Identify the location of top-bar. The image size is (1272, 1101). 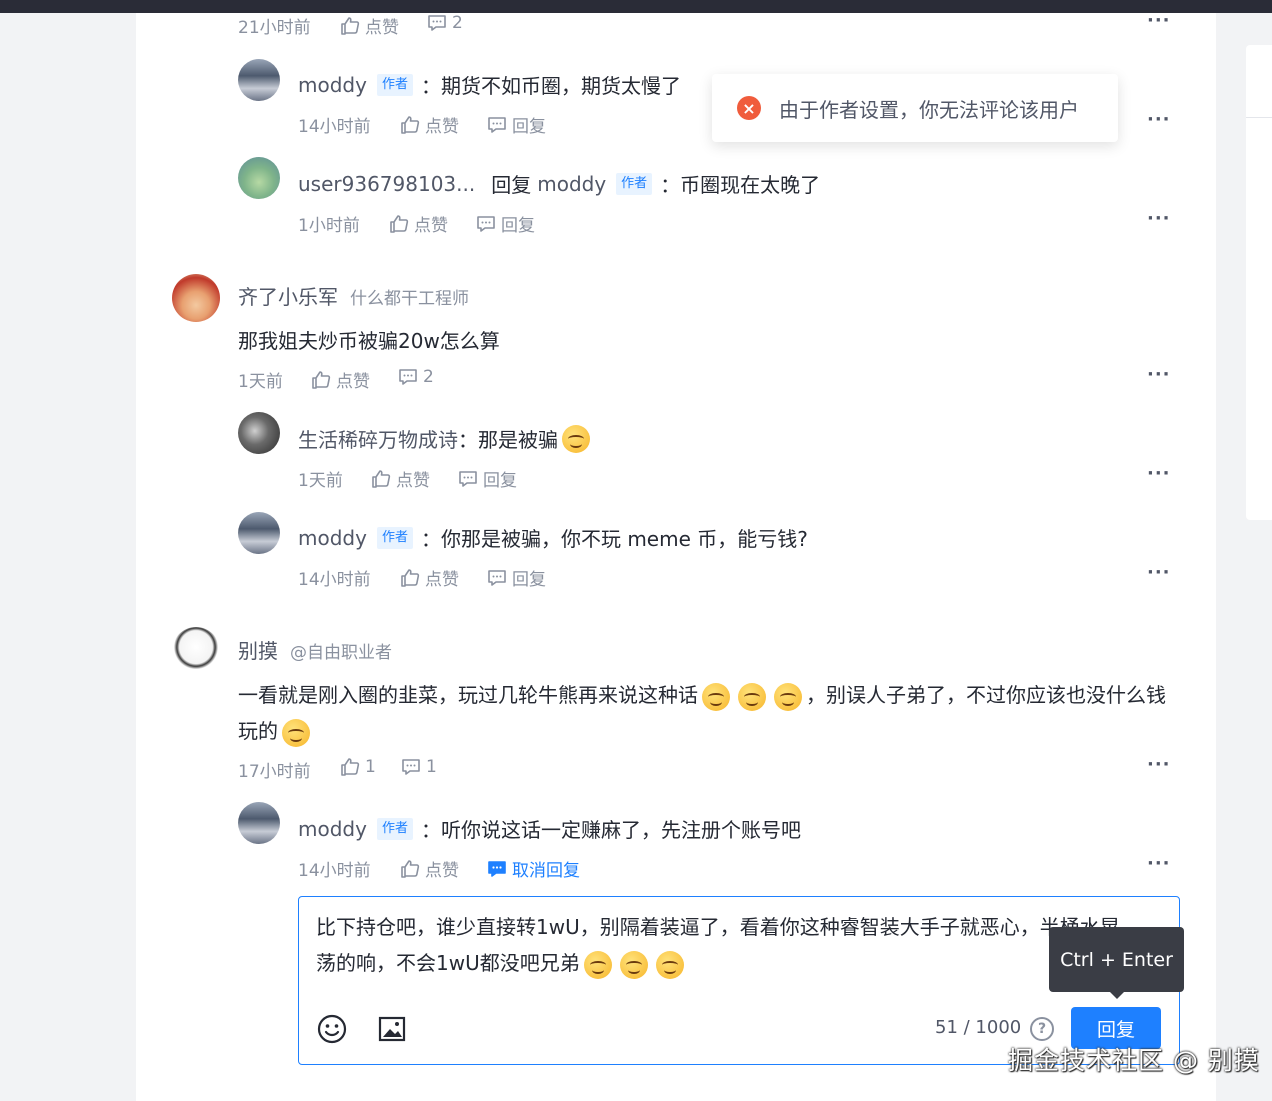
(636, 6).